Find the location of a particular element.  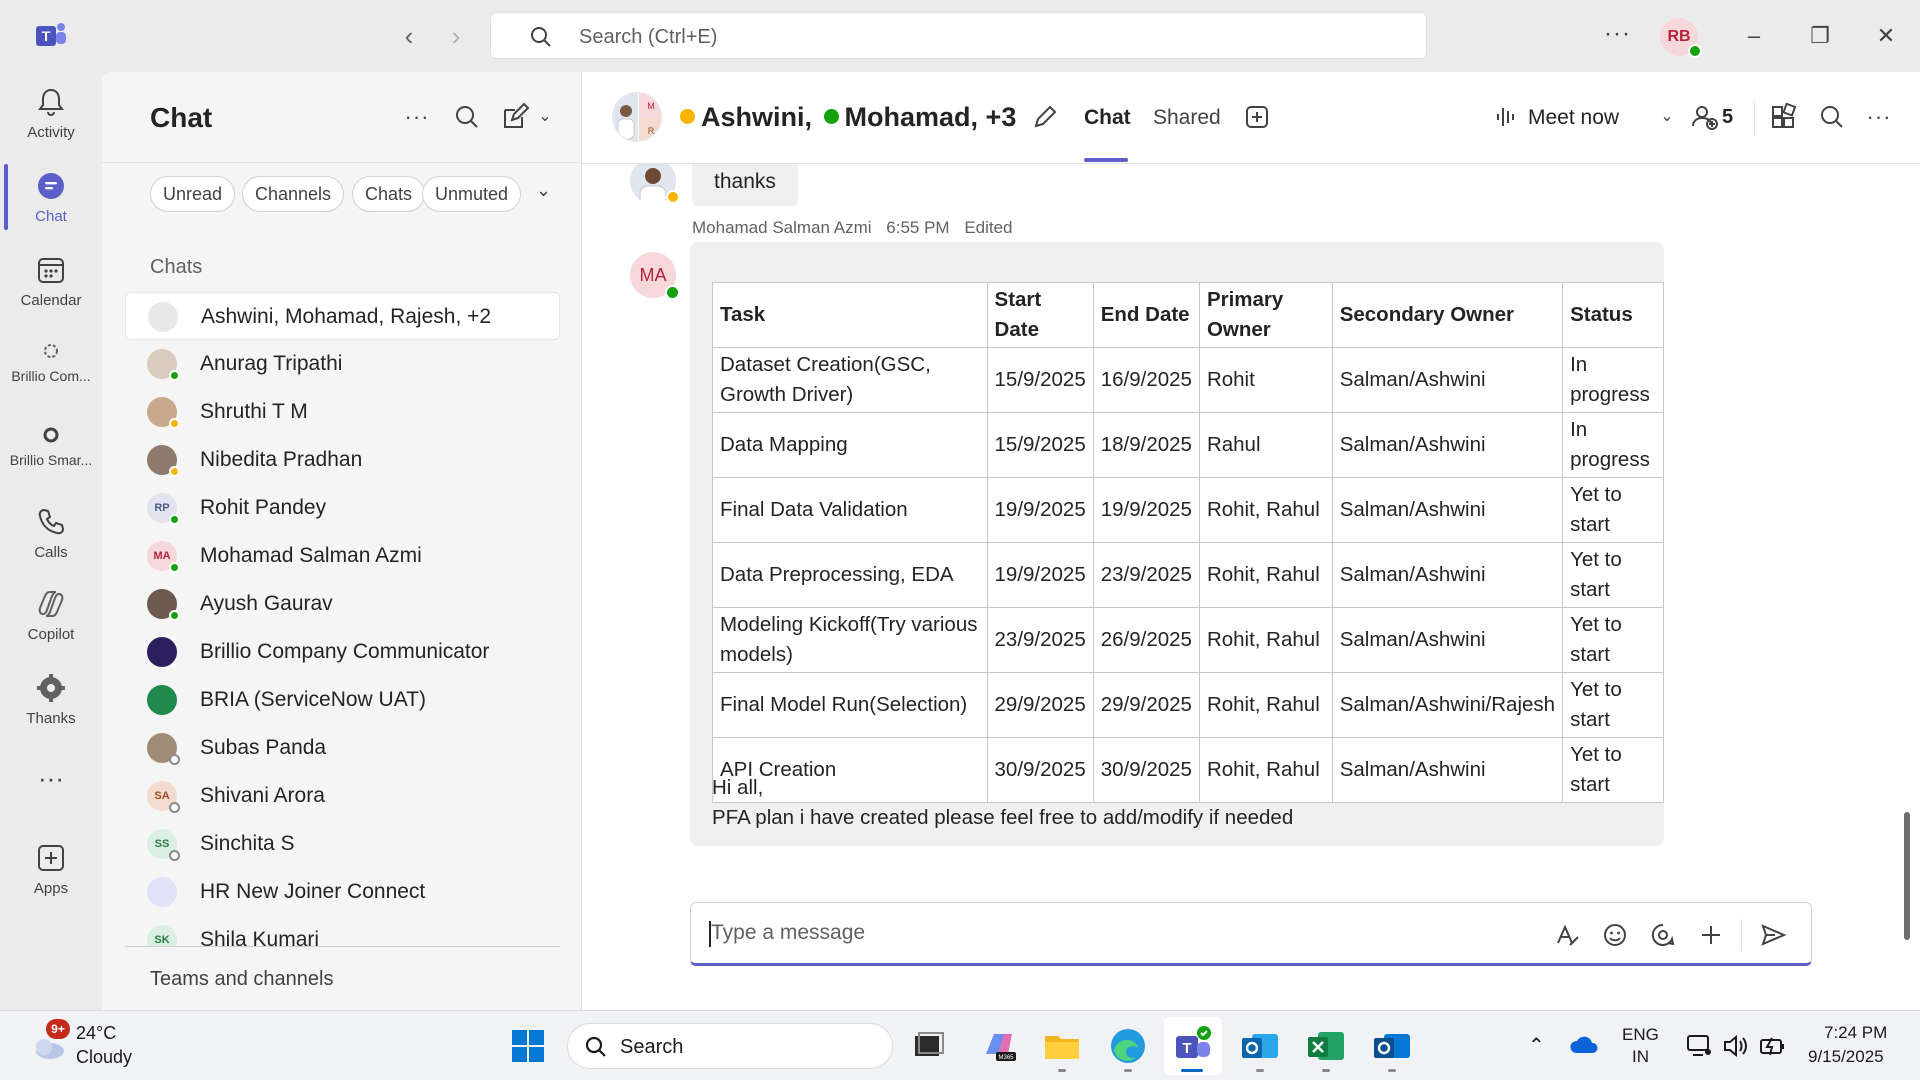

new-chat-icon is located at coordinates (515, 117).